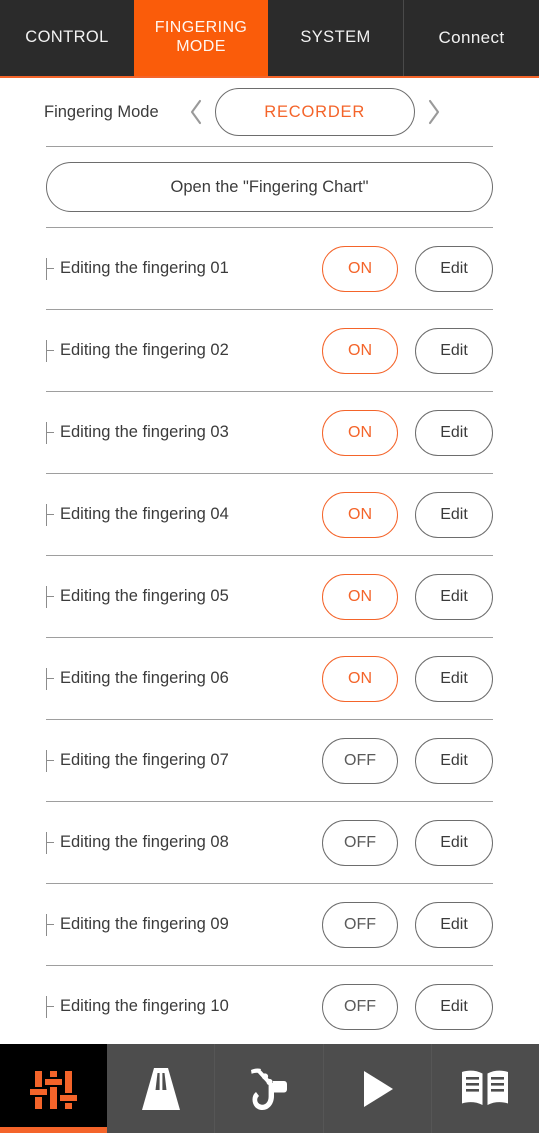 The image size is (539, 1133). I want to click on fingering-row-label: Editing the fingering 07, so click(184, 760).